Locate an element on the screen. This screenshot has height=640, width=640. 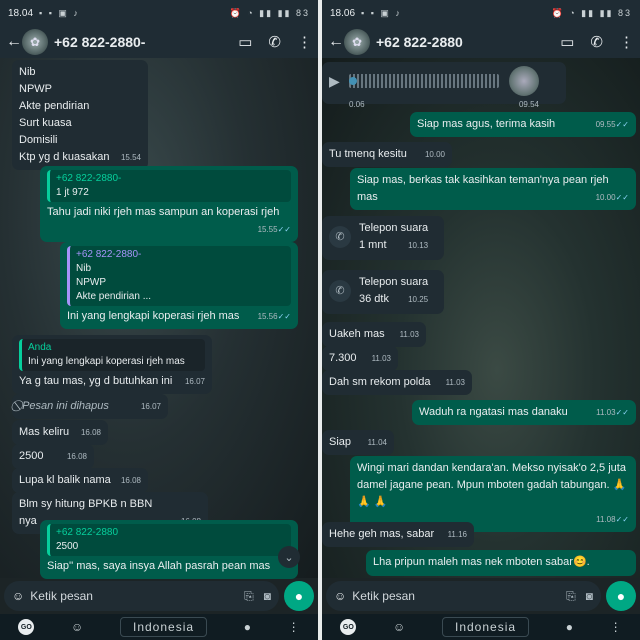
message-time: 16.08 is located at coordinates (90, 432).